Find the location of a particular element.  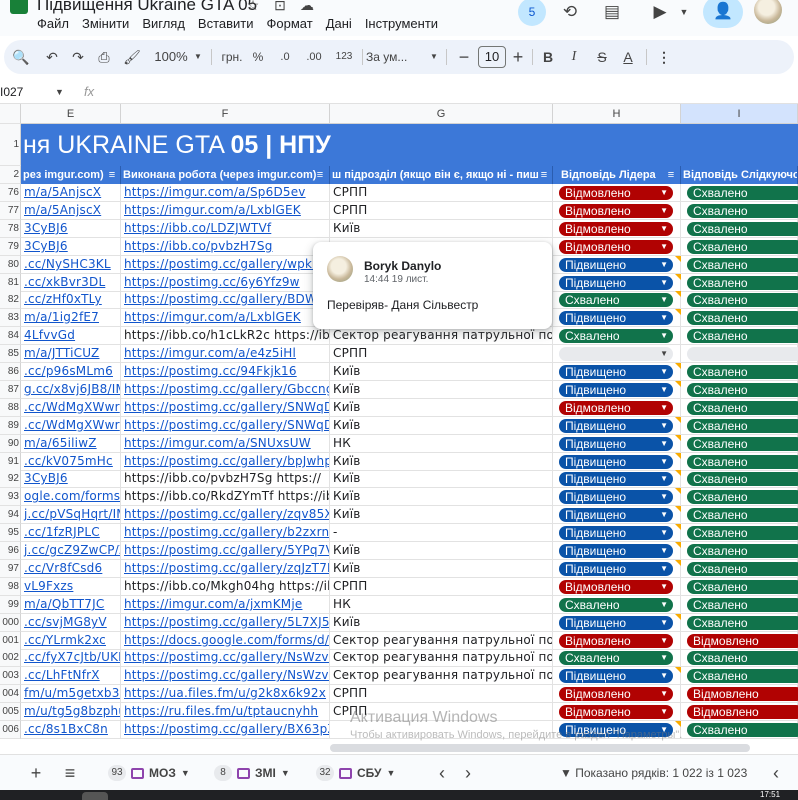

increase-decimal-button: .00 is located at coordinates (314, 57).